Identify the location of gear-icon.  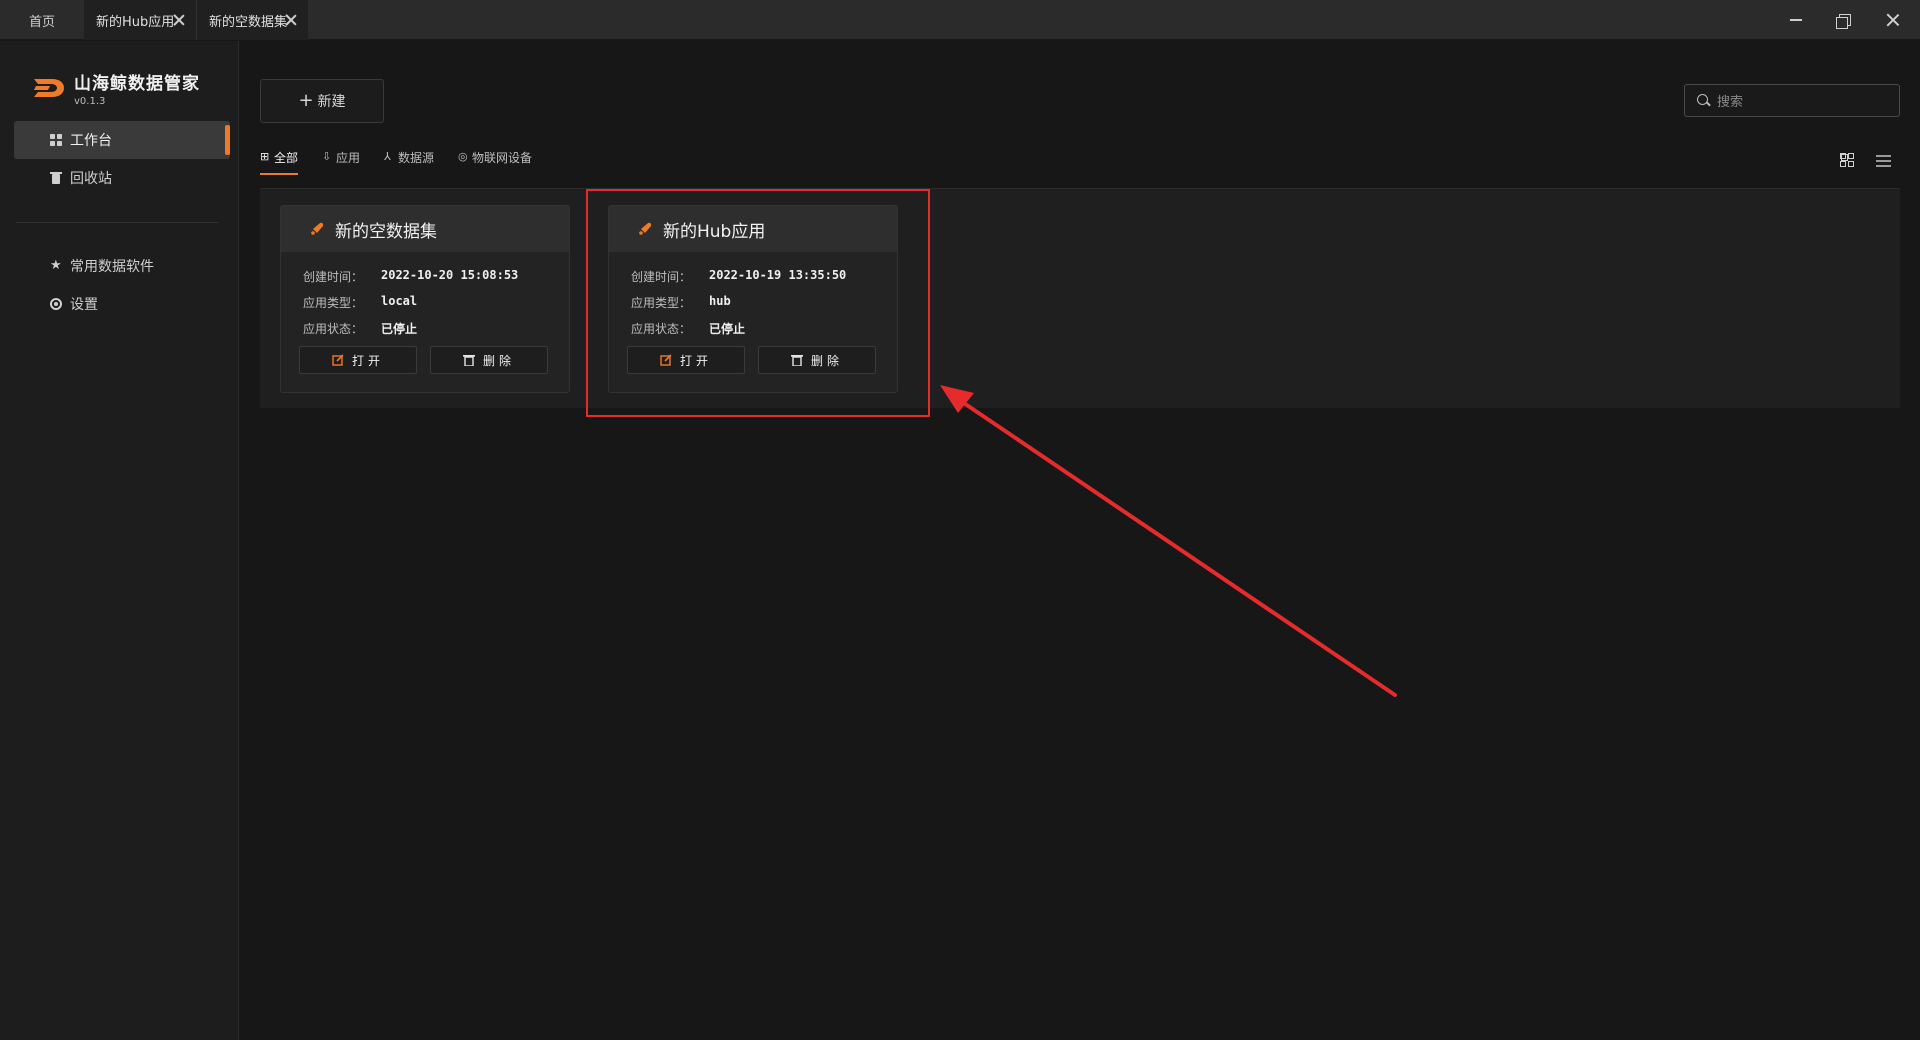
(56, 304).